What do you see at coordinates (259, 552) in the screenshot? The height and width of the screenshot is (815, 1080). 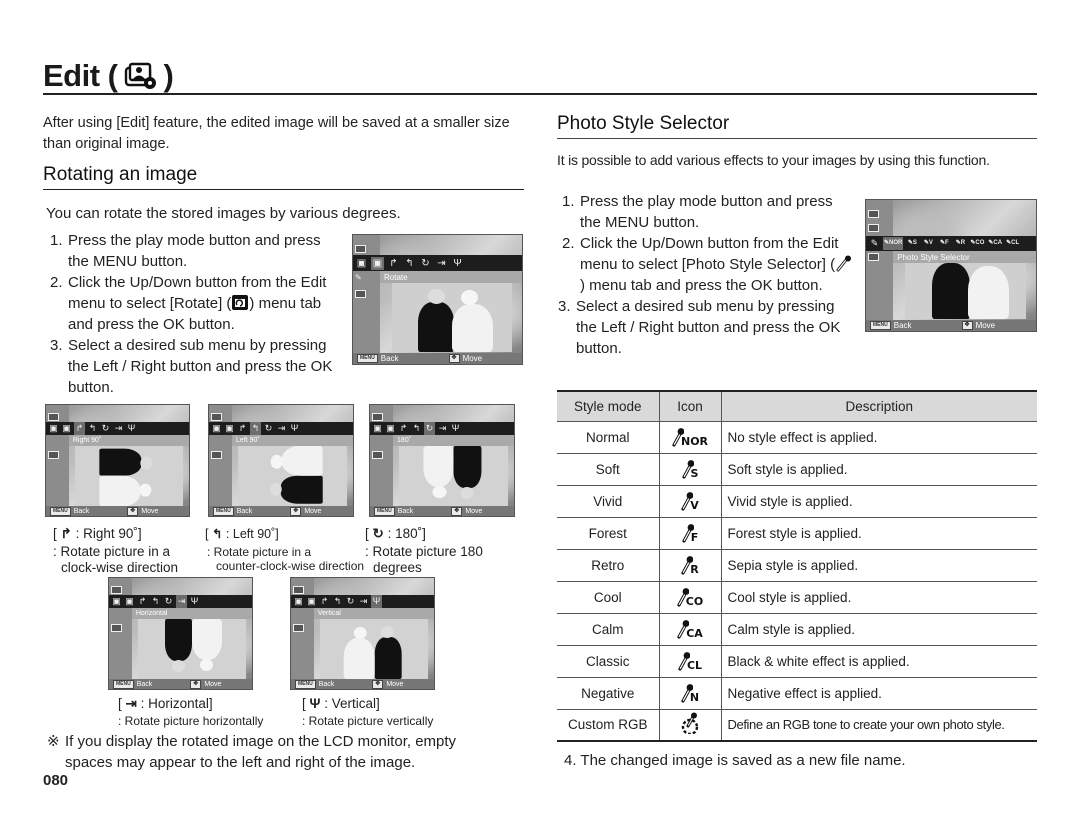 I see `desc-line: : Rotate picture in a` at bounding box center [259, 552].